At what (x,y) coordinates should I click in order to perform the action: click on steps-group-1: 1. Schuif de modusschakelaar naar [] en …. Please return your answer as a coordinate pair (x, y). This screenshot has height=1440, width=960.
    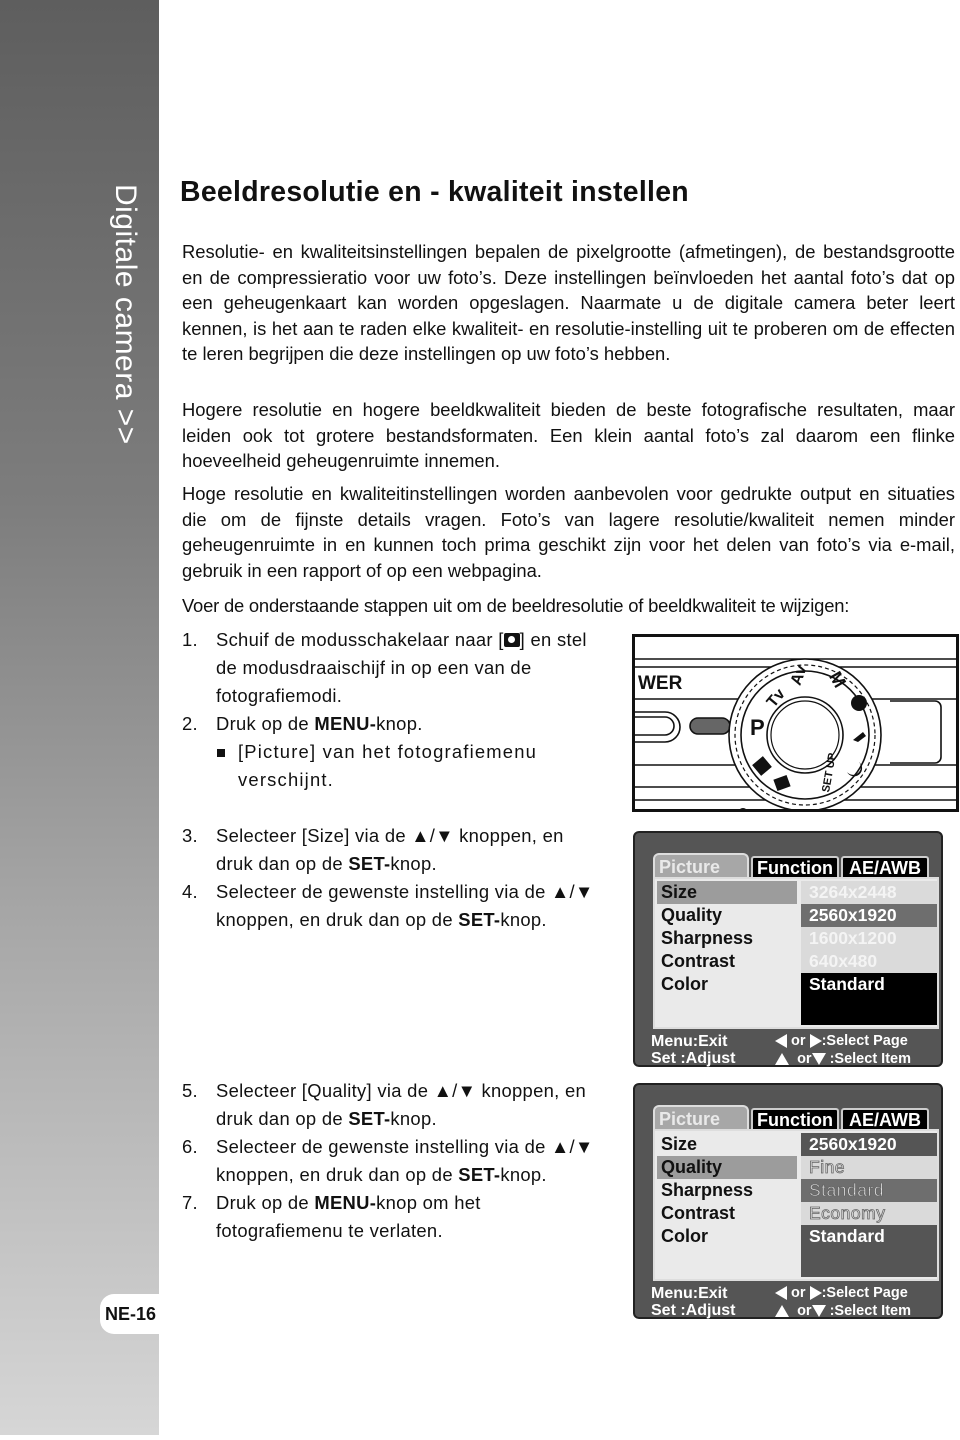
    Looking at the image, I should click on (391, 710).